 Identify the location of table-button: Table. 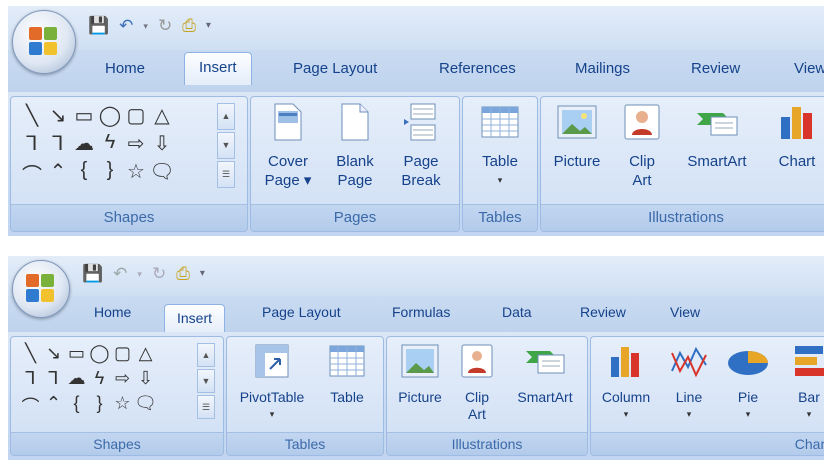
(347, 374).